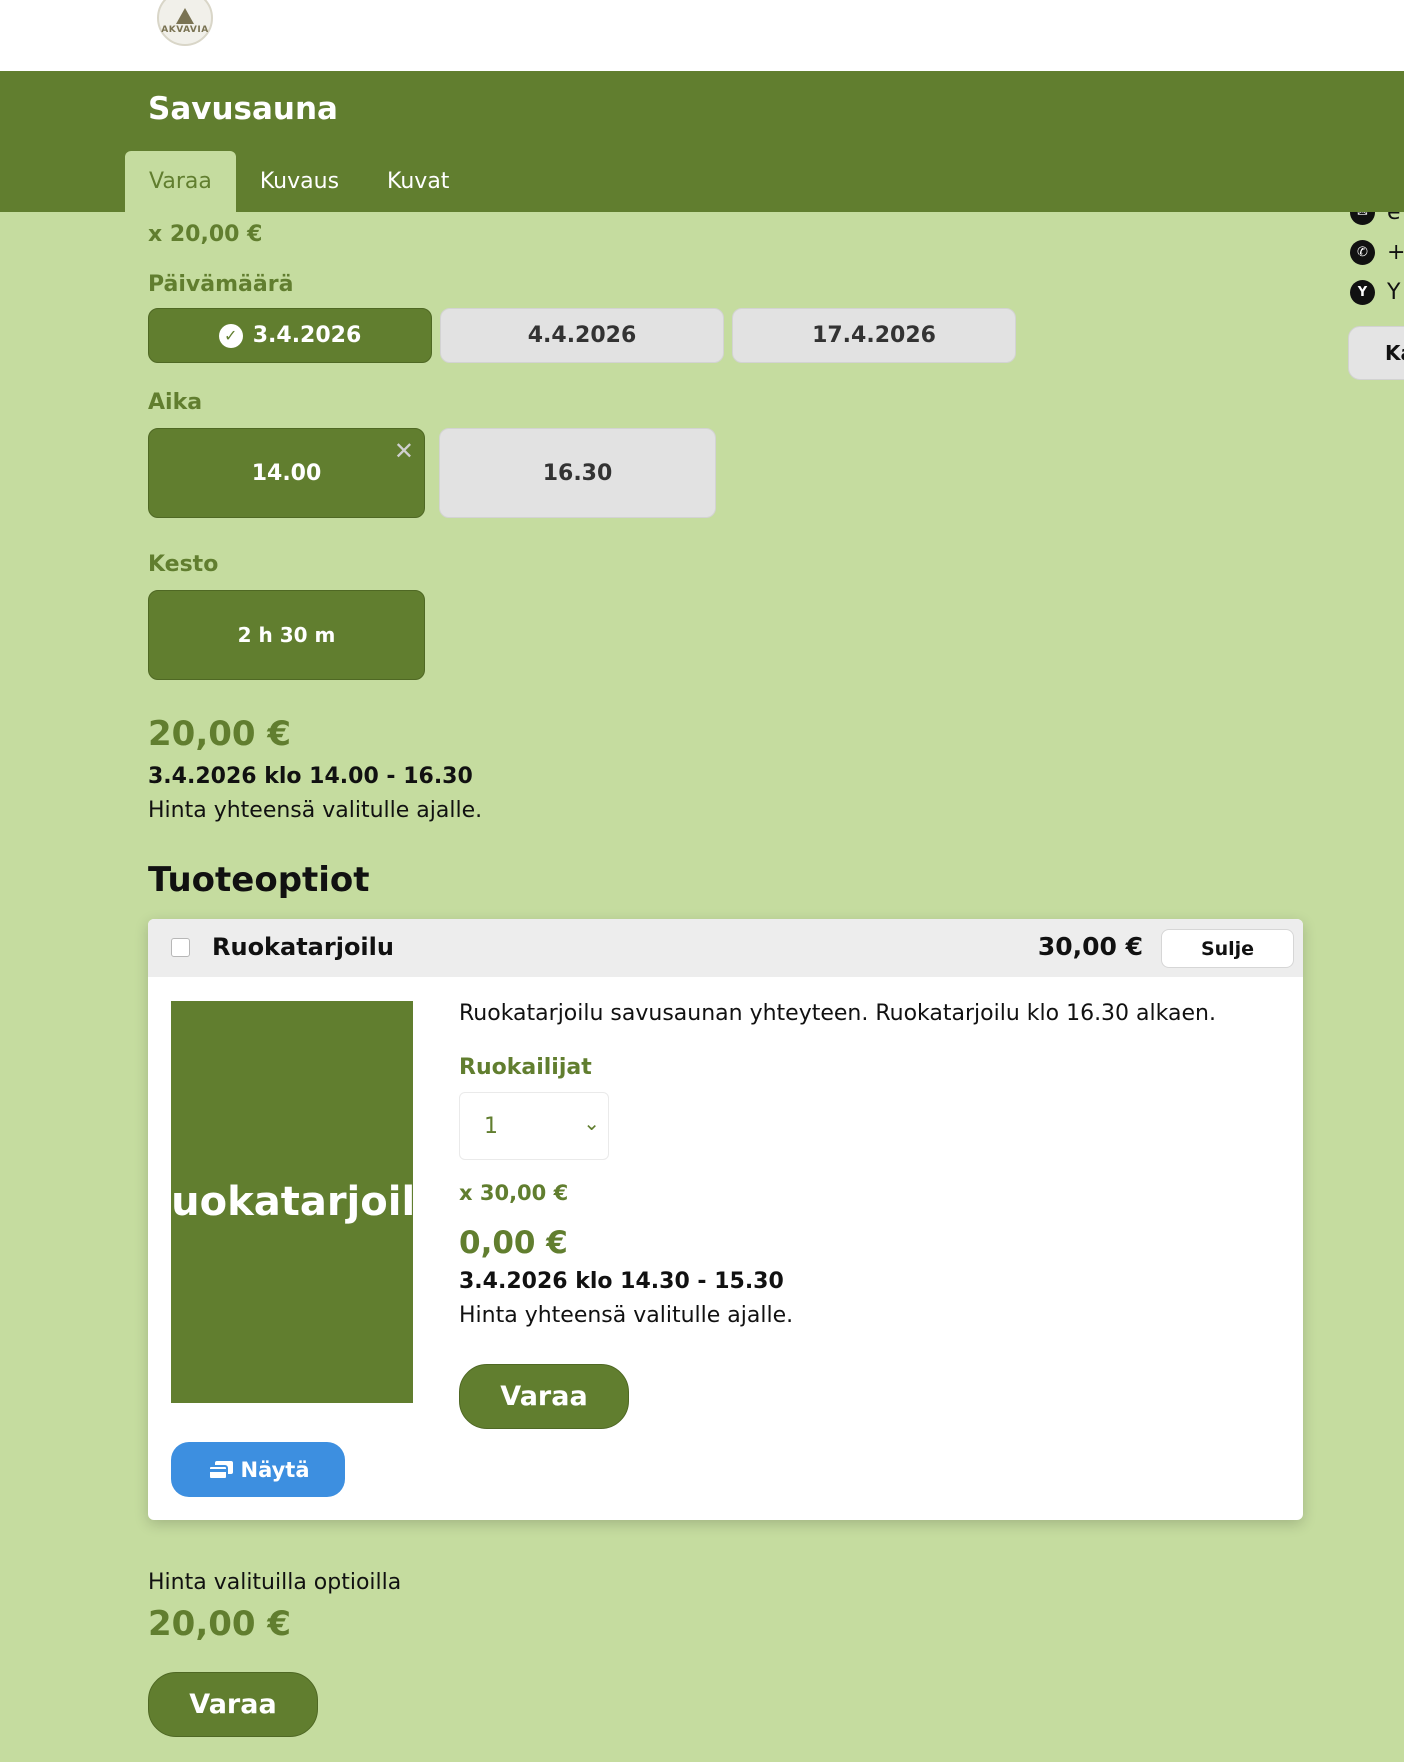 The width and height of the screenshot is (1404, 1762). I want to click on page-title: Savusauna, so click(243, 109).